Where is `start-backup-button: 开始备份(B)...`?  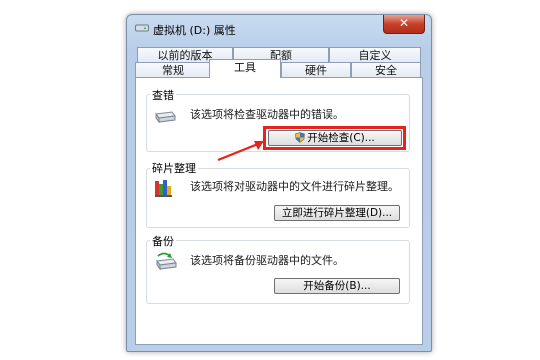
start-backup-button: 开始备份(B)... is located at coordinates (337, 286).